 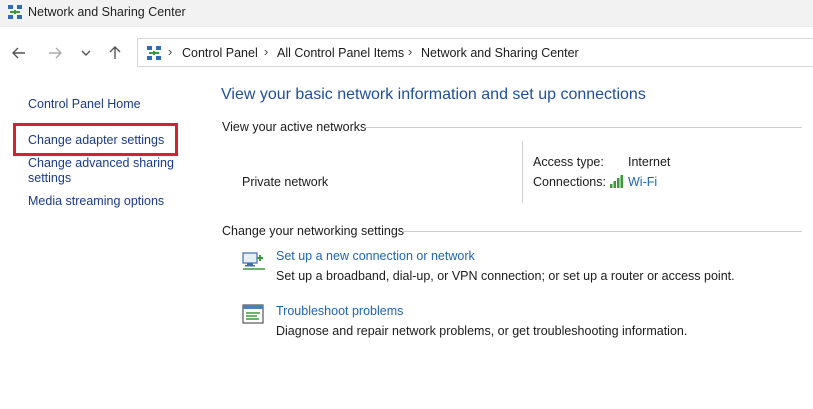 What do you see at coordinates (406, 13) in the screenshot?
I see `title-bar: Network and Sharing Center` at bounding box center [406, 13].